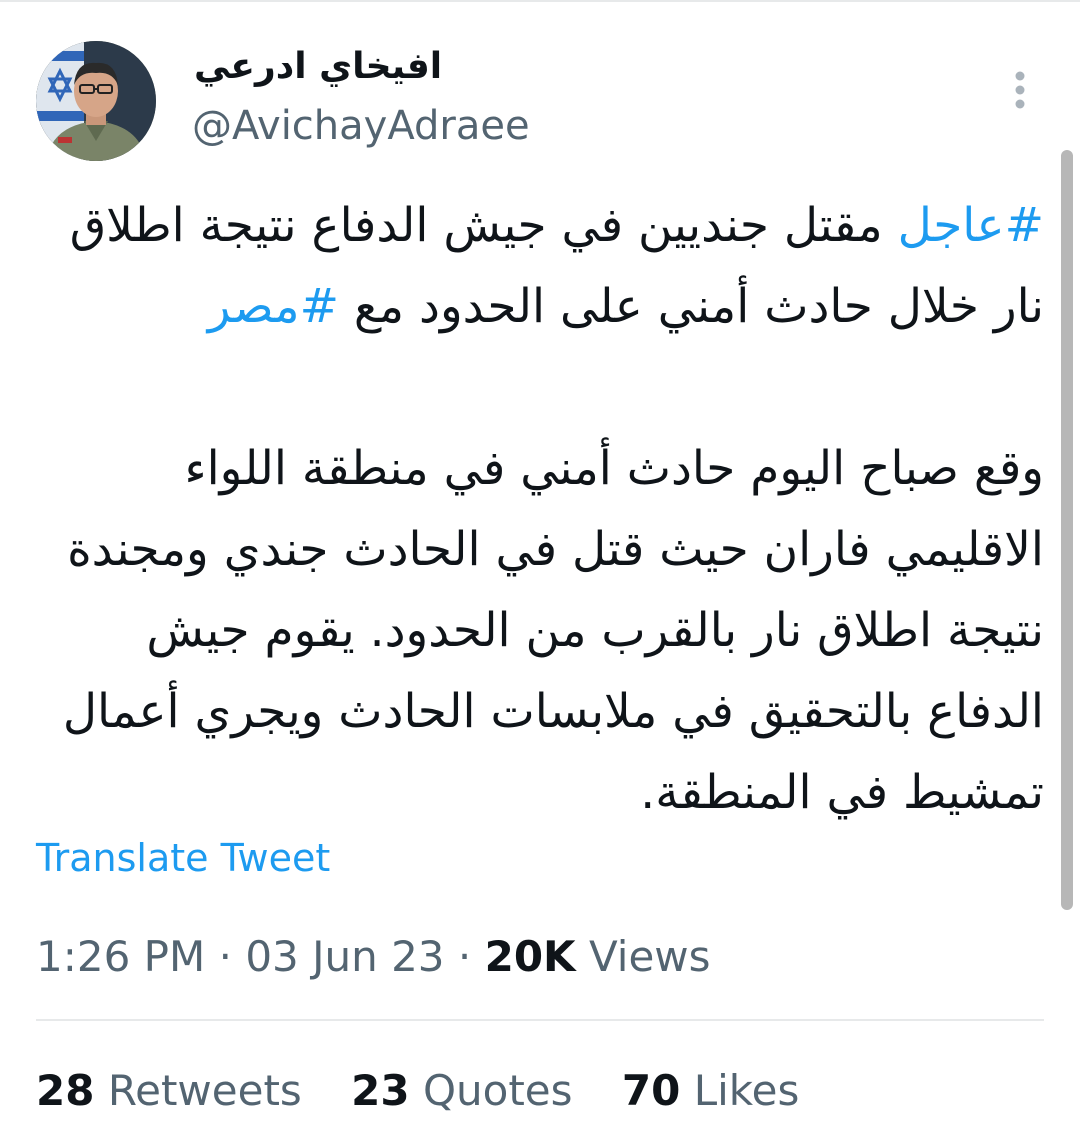 Image resolution: width=1080 pixels, height=1145 pixels. I want to click on quotes-stat: 23 Quotes, so click(461, 1091).